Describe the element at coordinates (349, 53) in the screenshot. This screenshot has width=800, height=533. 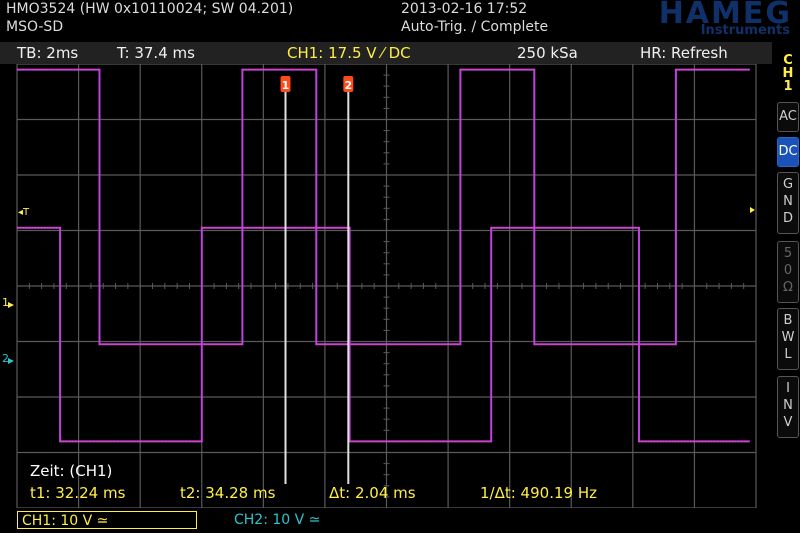
I see `ch1-trigger-setting: CH1: 17.5 V ⁄ DC` at that location.